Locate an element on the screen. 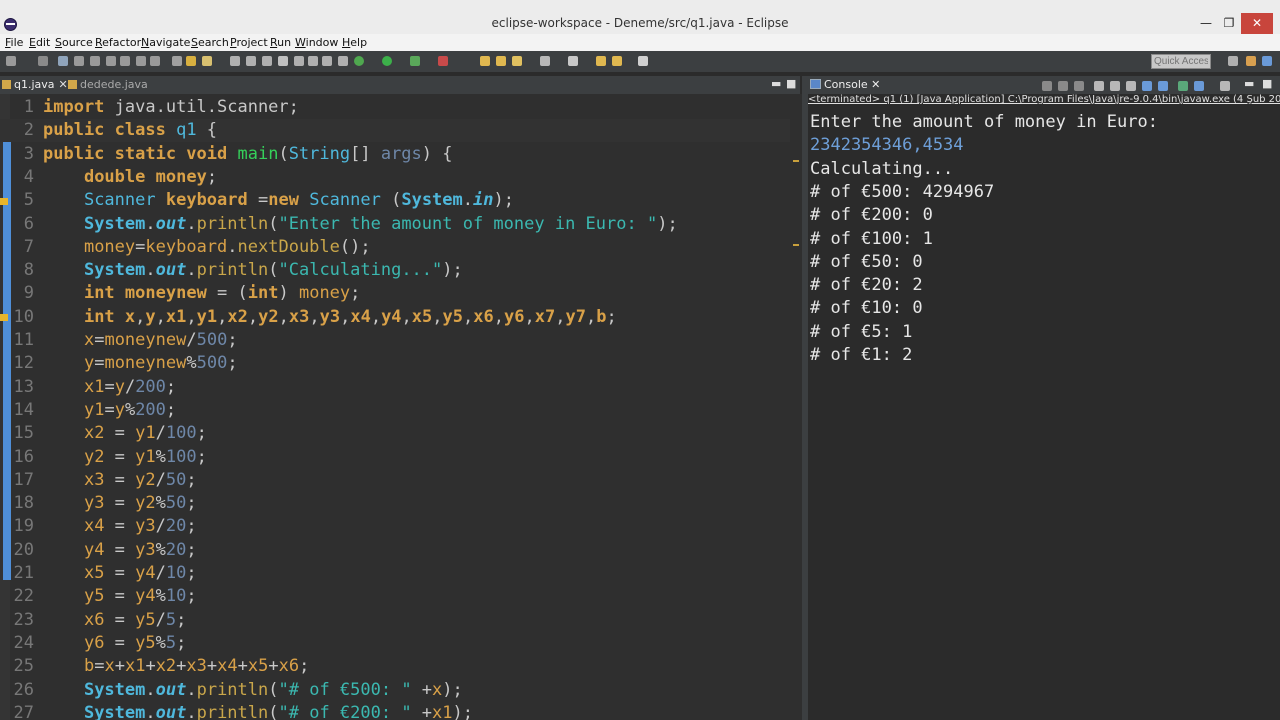 Image resolution: width=1280 pixels, height=720 pixels. tab-console: Console ✕ is located at coordinates (845, 84).